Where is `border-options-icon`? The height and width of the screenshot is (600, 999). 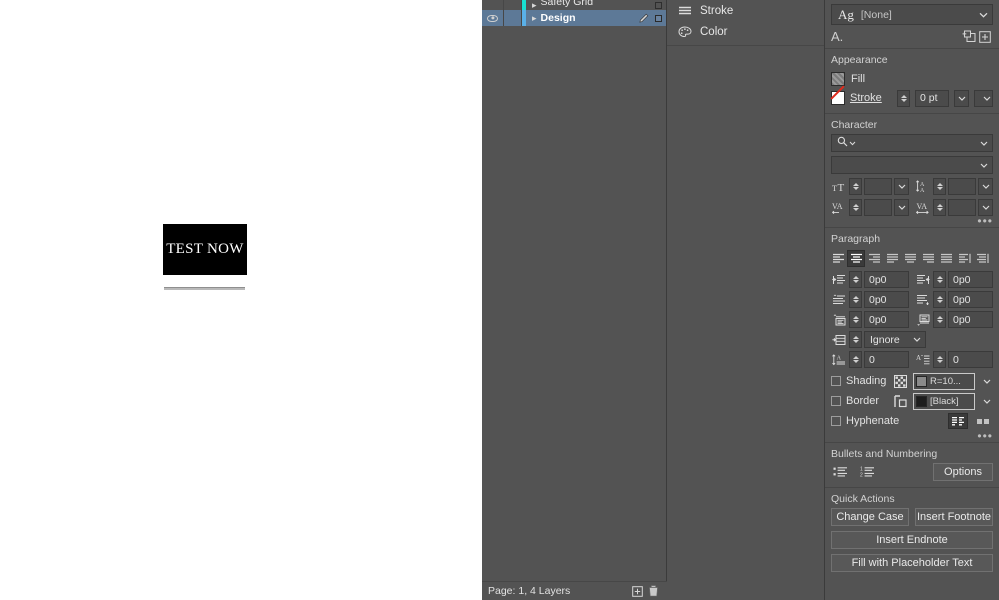 border-options-icon is located at coordinates (900, 401).